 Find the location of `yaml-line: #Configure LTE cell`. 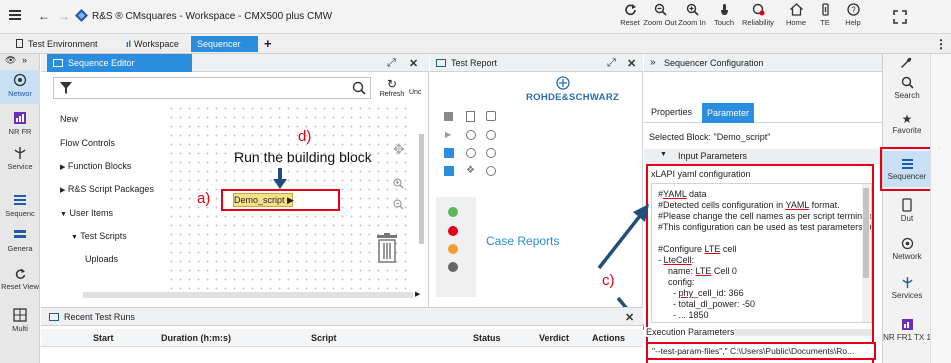

yaml-line: #Configure LTE cell is located at coordinates (697, 249).